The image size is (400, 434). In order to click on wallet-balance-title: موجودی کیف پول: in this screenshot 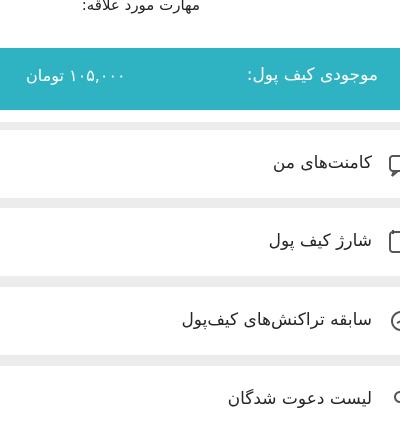, I will do `click(312, 75)`.